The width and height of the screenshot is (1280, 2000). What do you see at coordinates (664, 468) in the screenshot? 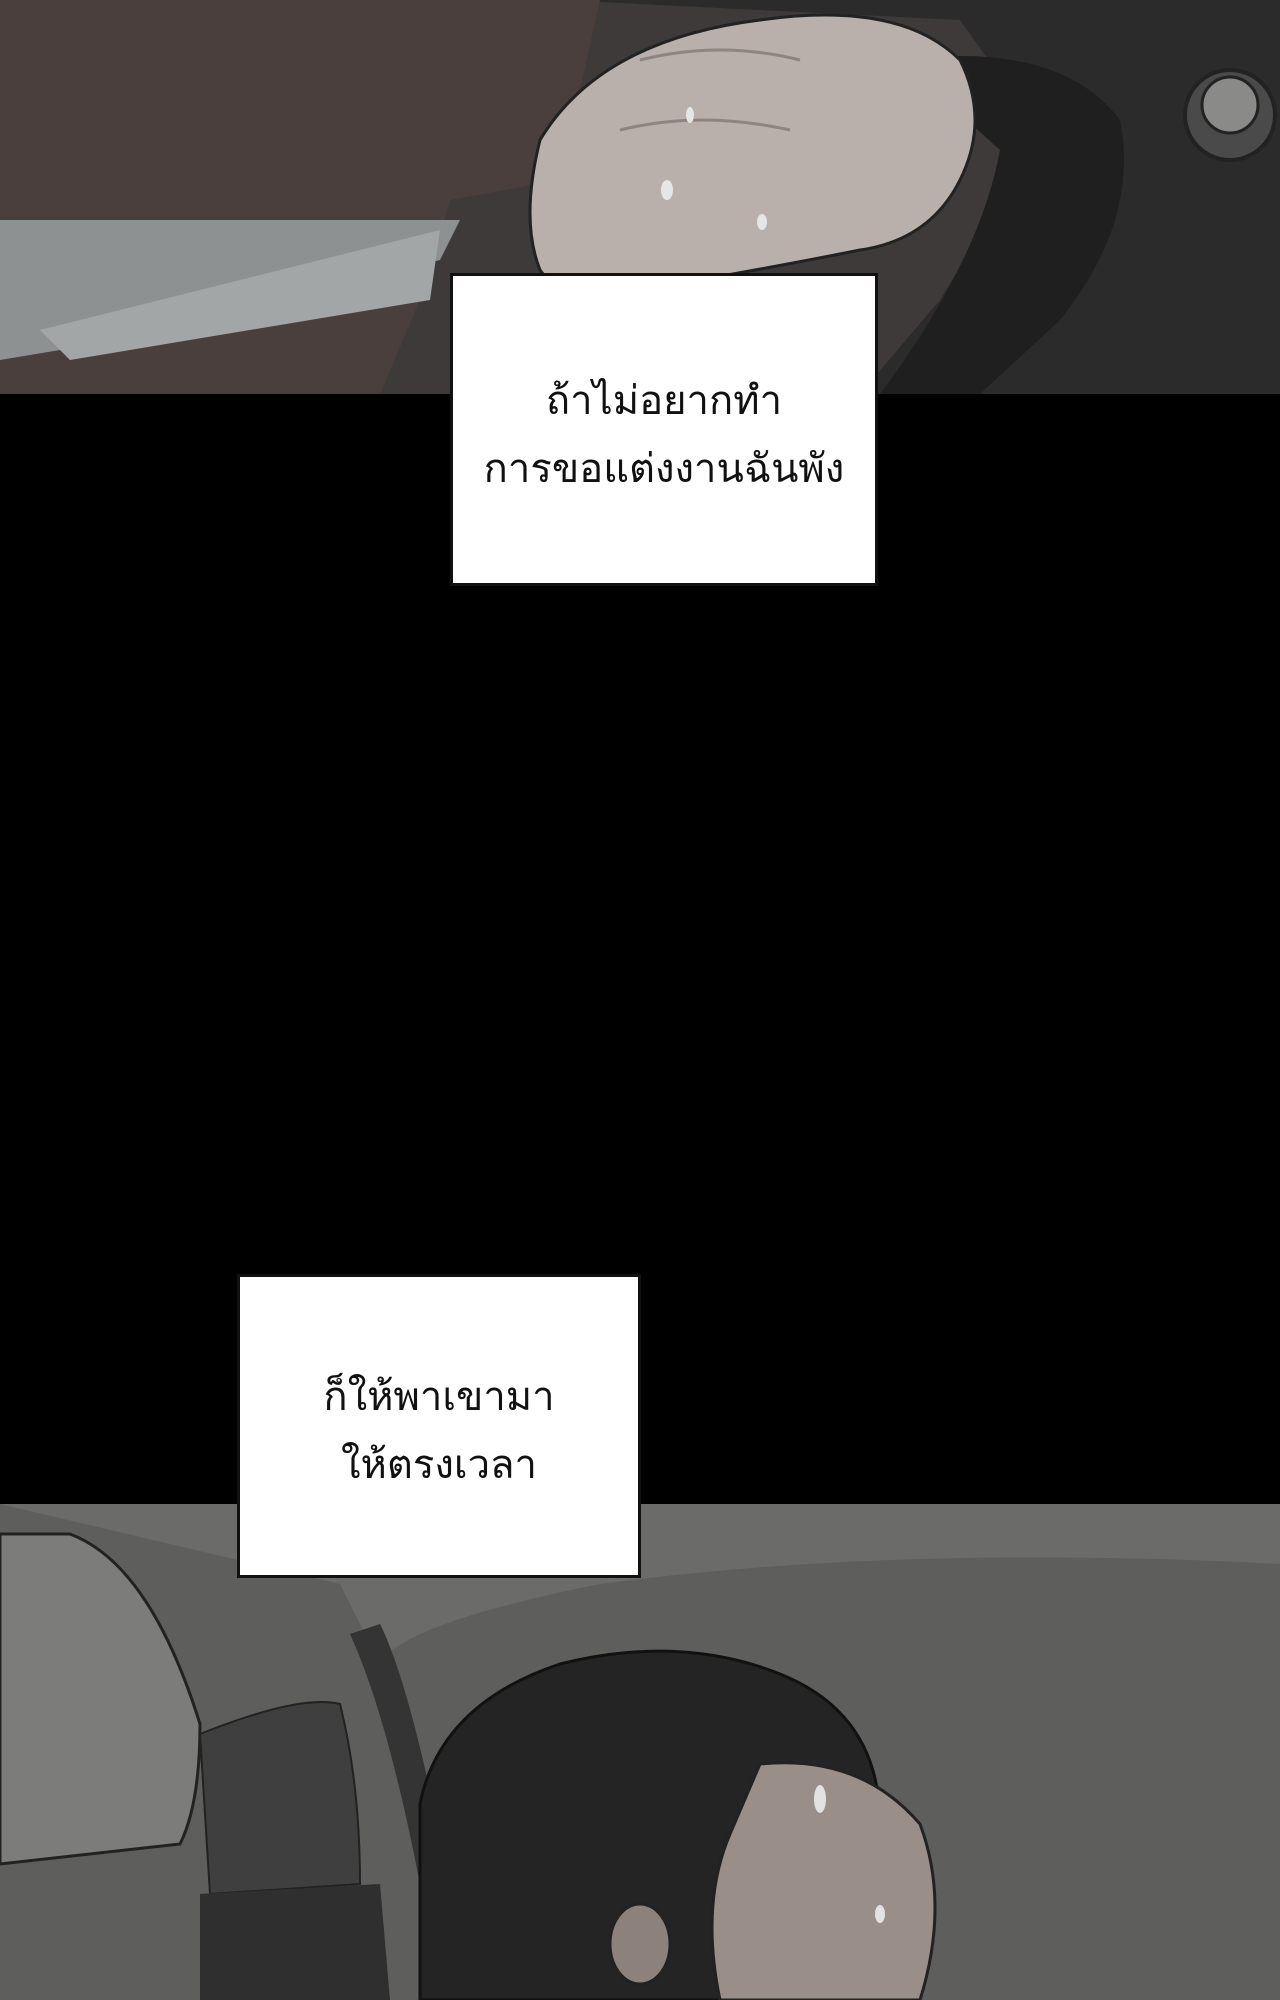
I see `narration-1-line-2: การขอแต่งงานฉันพัง` at bounding box center [664, 468].